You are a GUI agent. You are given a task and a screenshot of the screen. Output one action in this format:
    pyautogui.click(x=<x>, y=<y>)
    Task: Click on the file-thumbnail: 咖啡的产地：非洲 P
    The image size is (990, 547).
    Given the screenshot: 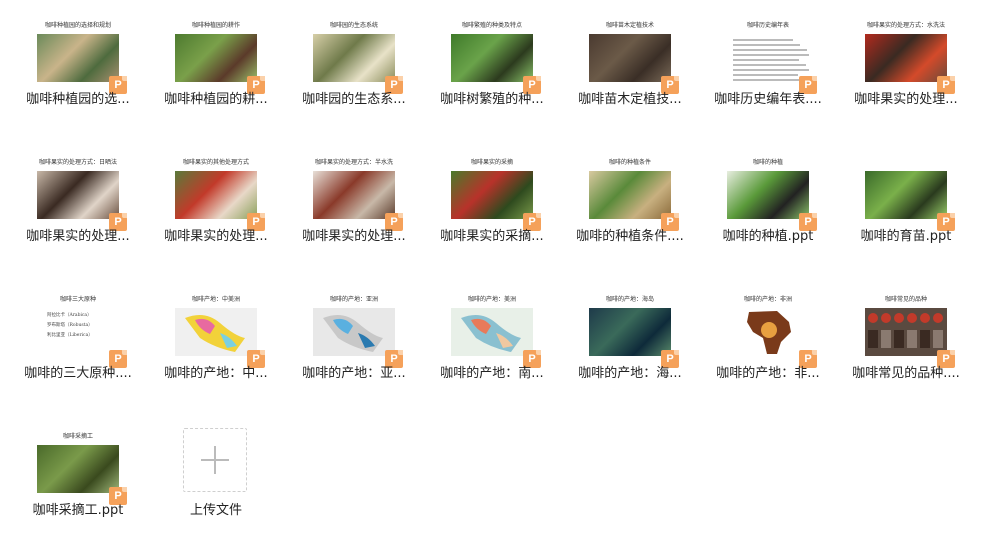 What is the action you would take?
    pyautogui.click(x=772, y=332)
    